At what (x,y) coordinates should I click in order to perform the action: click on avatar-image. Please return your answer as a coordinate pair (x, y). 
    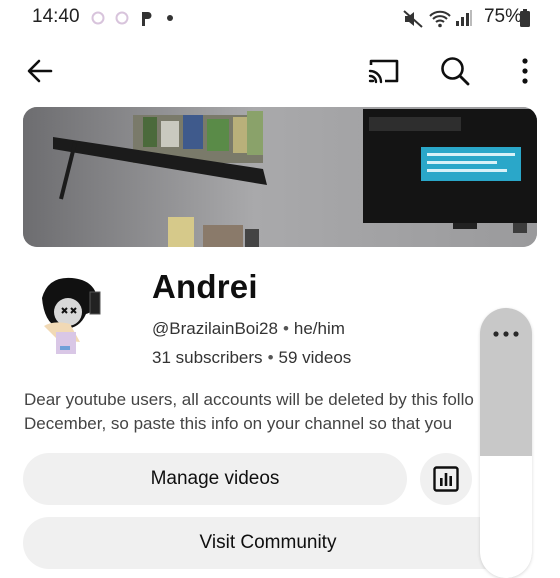
    Looking at the image, I should click on (72, 316).